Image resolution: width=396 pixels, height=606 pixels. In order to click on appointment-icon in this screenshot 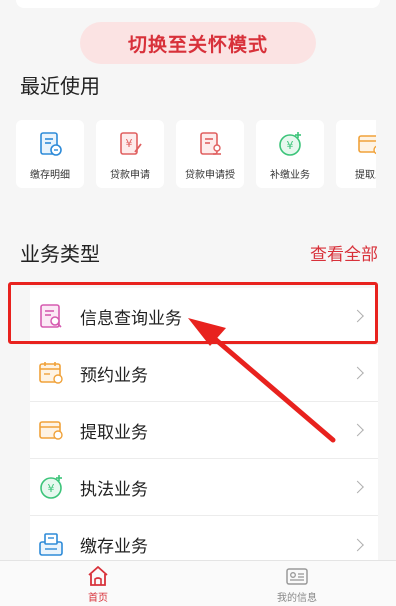, I will do `click(51, 373)`.